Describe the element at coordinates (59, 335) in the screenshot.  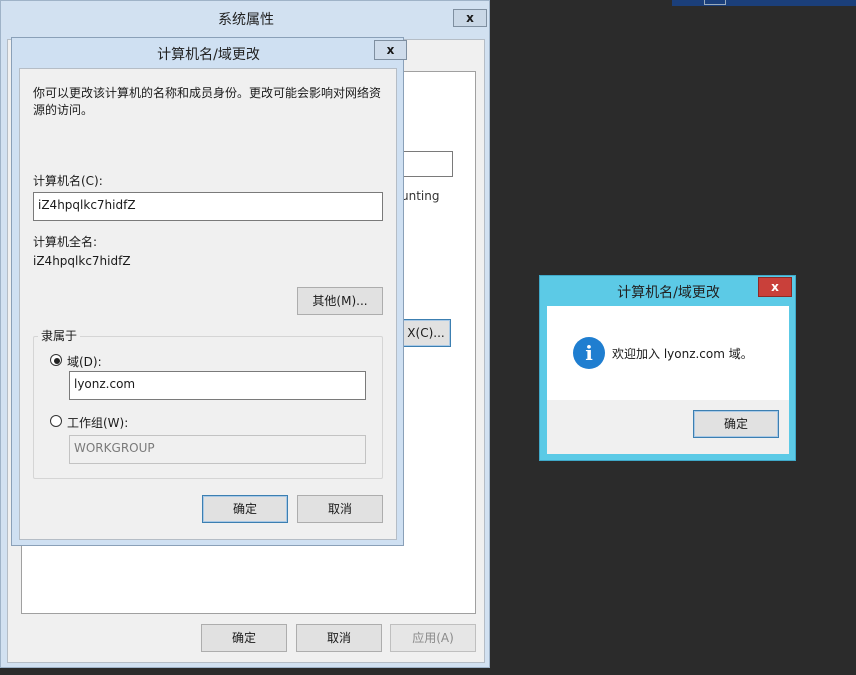
I see `member-of-label: 隶属于` at that location.